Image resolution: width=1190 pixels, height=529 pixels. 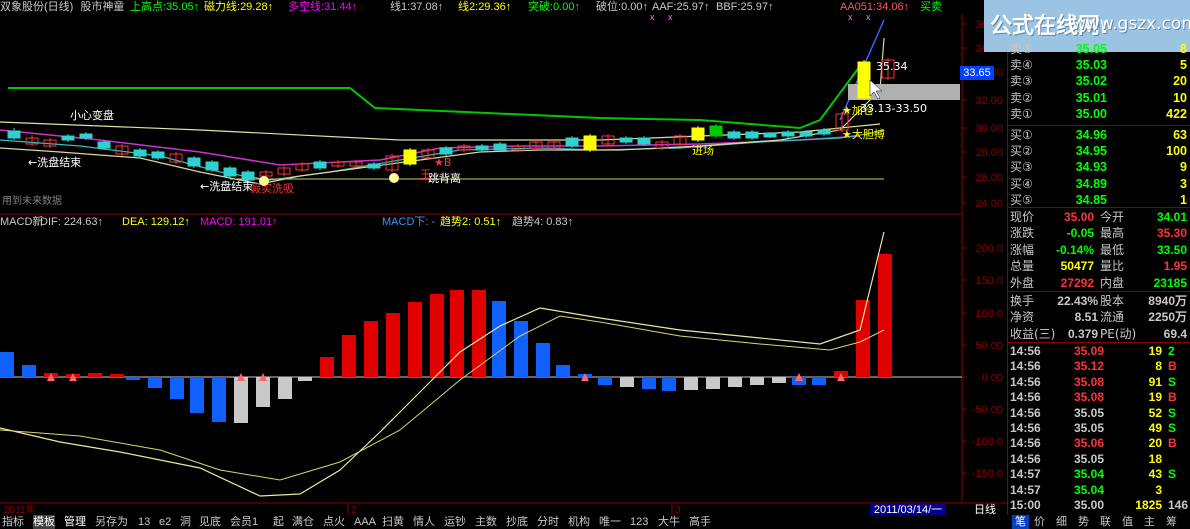 What do you see at coordinates (1021, 135) in the screenshot?
I see `bid-label: 买①` at bounding box center [1021, 135].